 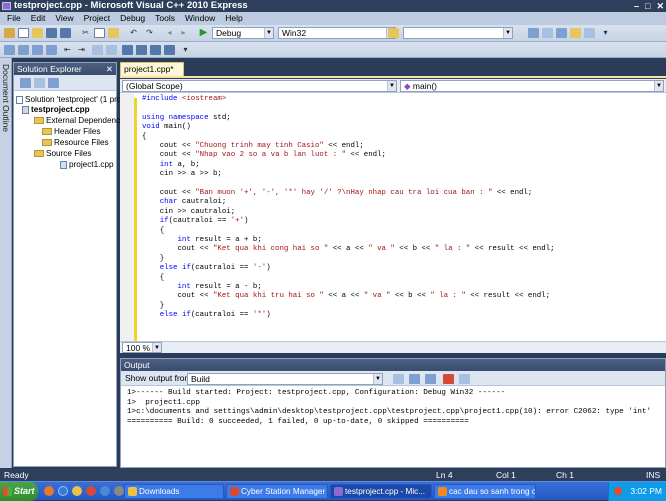 What do you see at coordinates (77, 491) in the screenshot?
I see `explorer-icon` at bounding box center [77, 491].